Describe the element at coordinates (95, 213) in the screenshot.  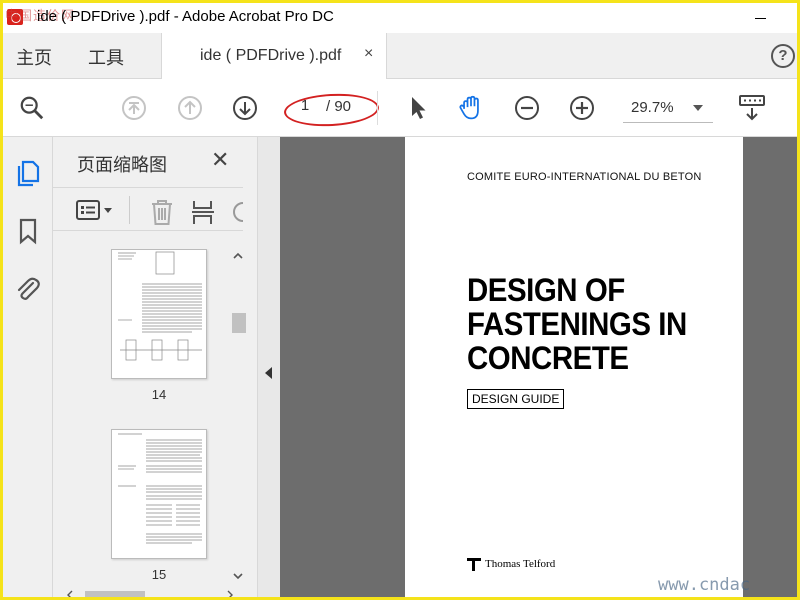
I see `thumbnail-options-icon` at that location.